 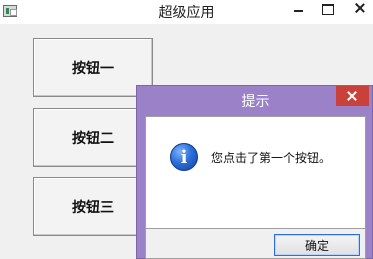 What do you see at coordinates (93, 67) in the screenshot?
I see `button-one: 按钮一` at bounding box center [93, 67].